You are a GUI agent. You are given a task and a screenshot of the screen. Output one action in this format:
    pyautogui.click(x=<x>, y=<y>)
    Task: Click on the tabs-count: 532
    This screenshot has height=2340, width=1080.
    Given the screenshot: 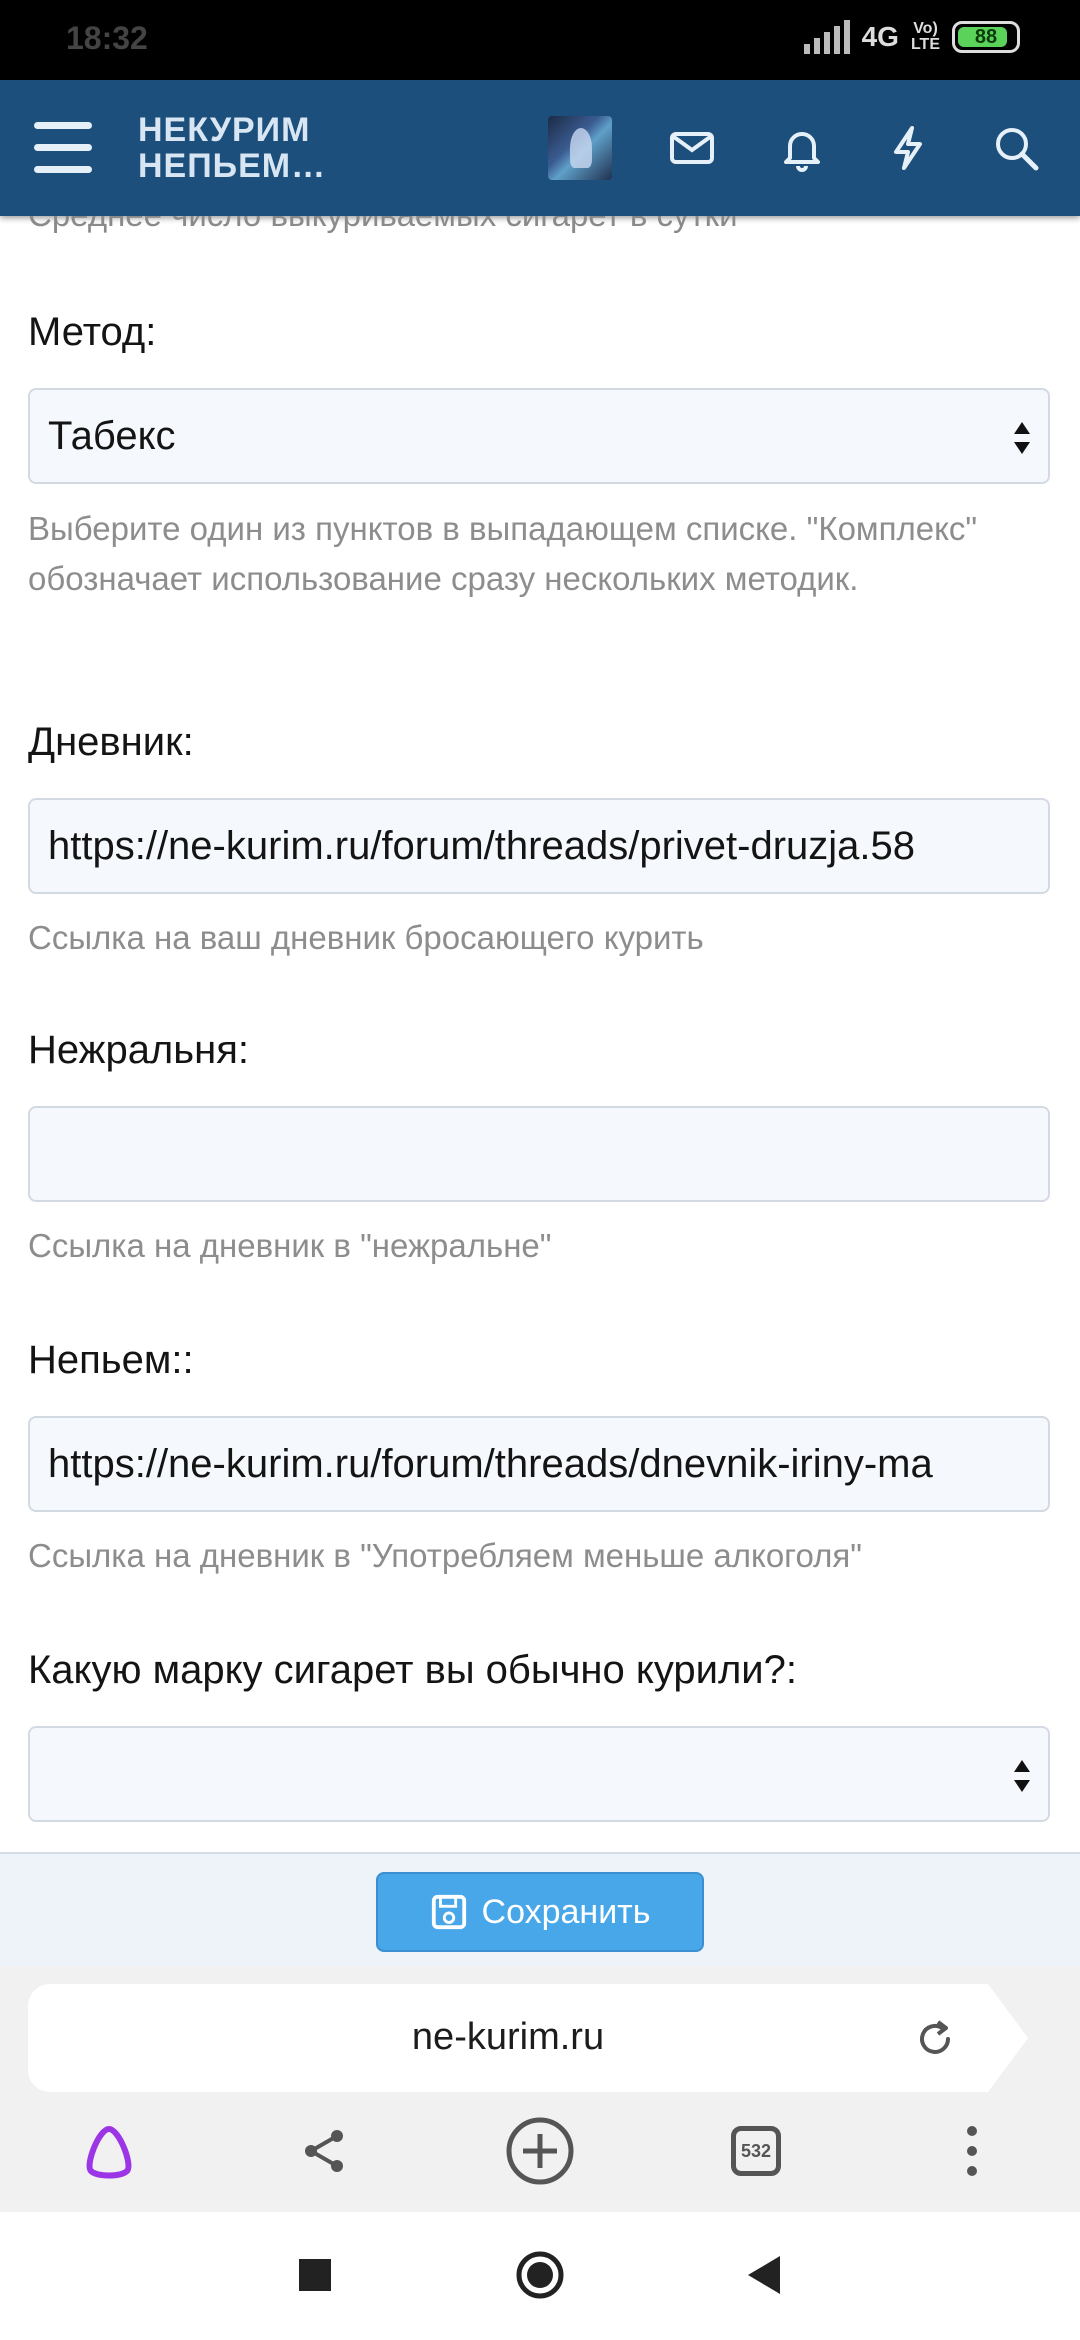 What is the action you would take?
    pyautogui.click(x=756, y=2151)
    